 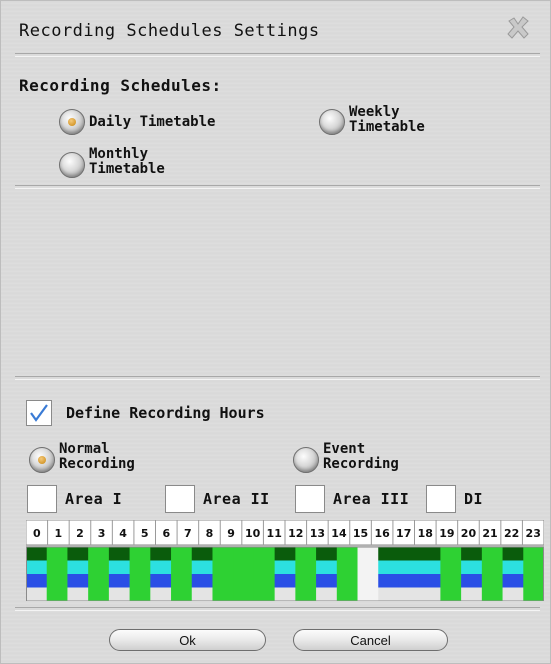 I want to click on radio-monthly-timetable: Monthly Timetable, so click(x=112, y=162).